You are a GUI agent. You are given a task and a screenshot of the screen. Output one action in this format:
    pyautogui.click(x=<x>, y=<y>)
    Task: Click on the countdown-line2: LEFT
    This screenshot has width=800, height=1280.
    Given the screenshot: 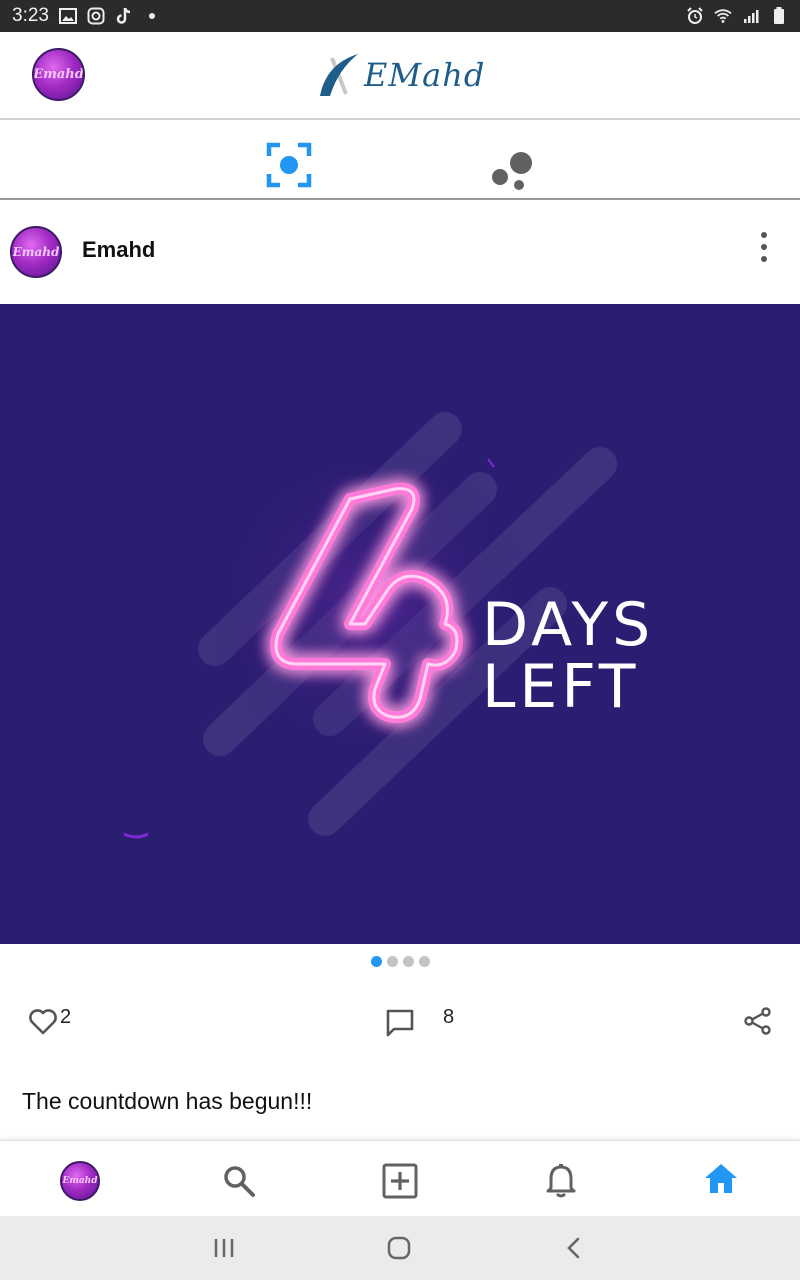 What is the action you would take?
    pyautogui.click(x=560, y=687)
    